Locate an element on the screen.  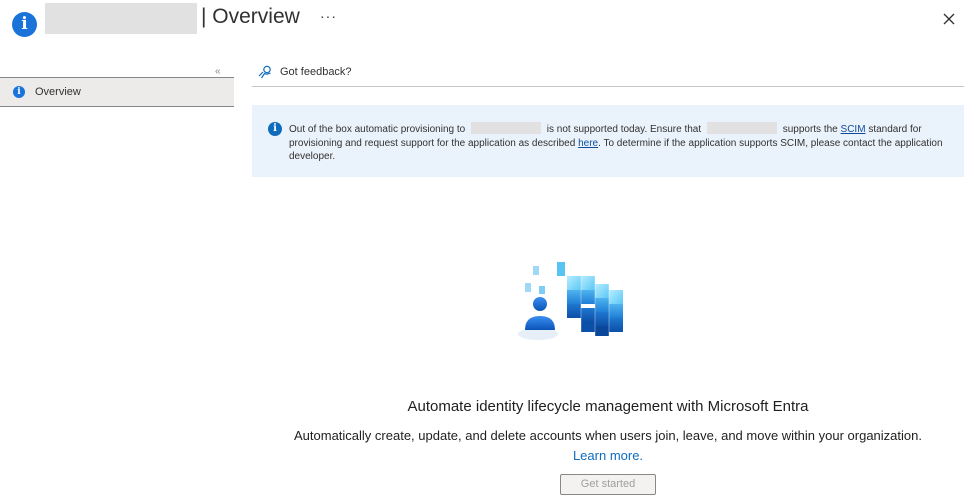
scim-link: SCIM is located at coordinates (853, 129).